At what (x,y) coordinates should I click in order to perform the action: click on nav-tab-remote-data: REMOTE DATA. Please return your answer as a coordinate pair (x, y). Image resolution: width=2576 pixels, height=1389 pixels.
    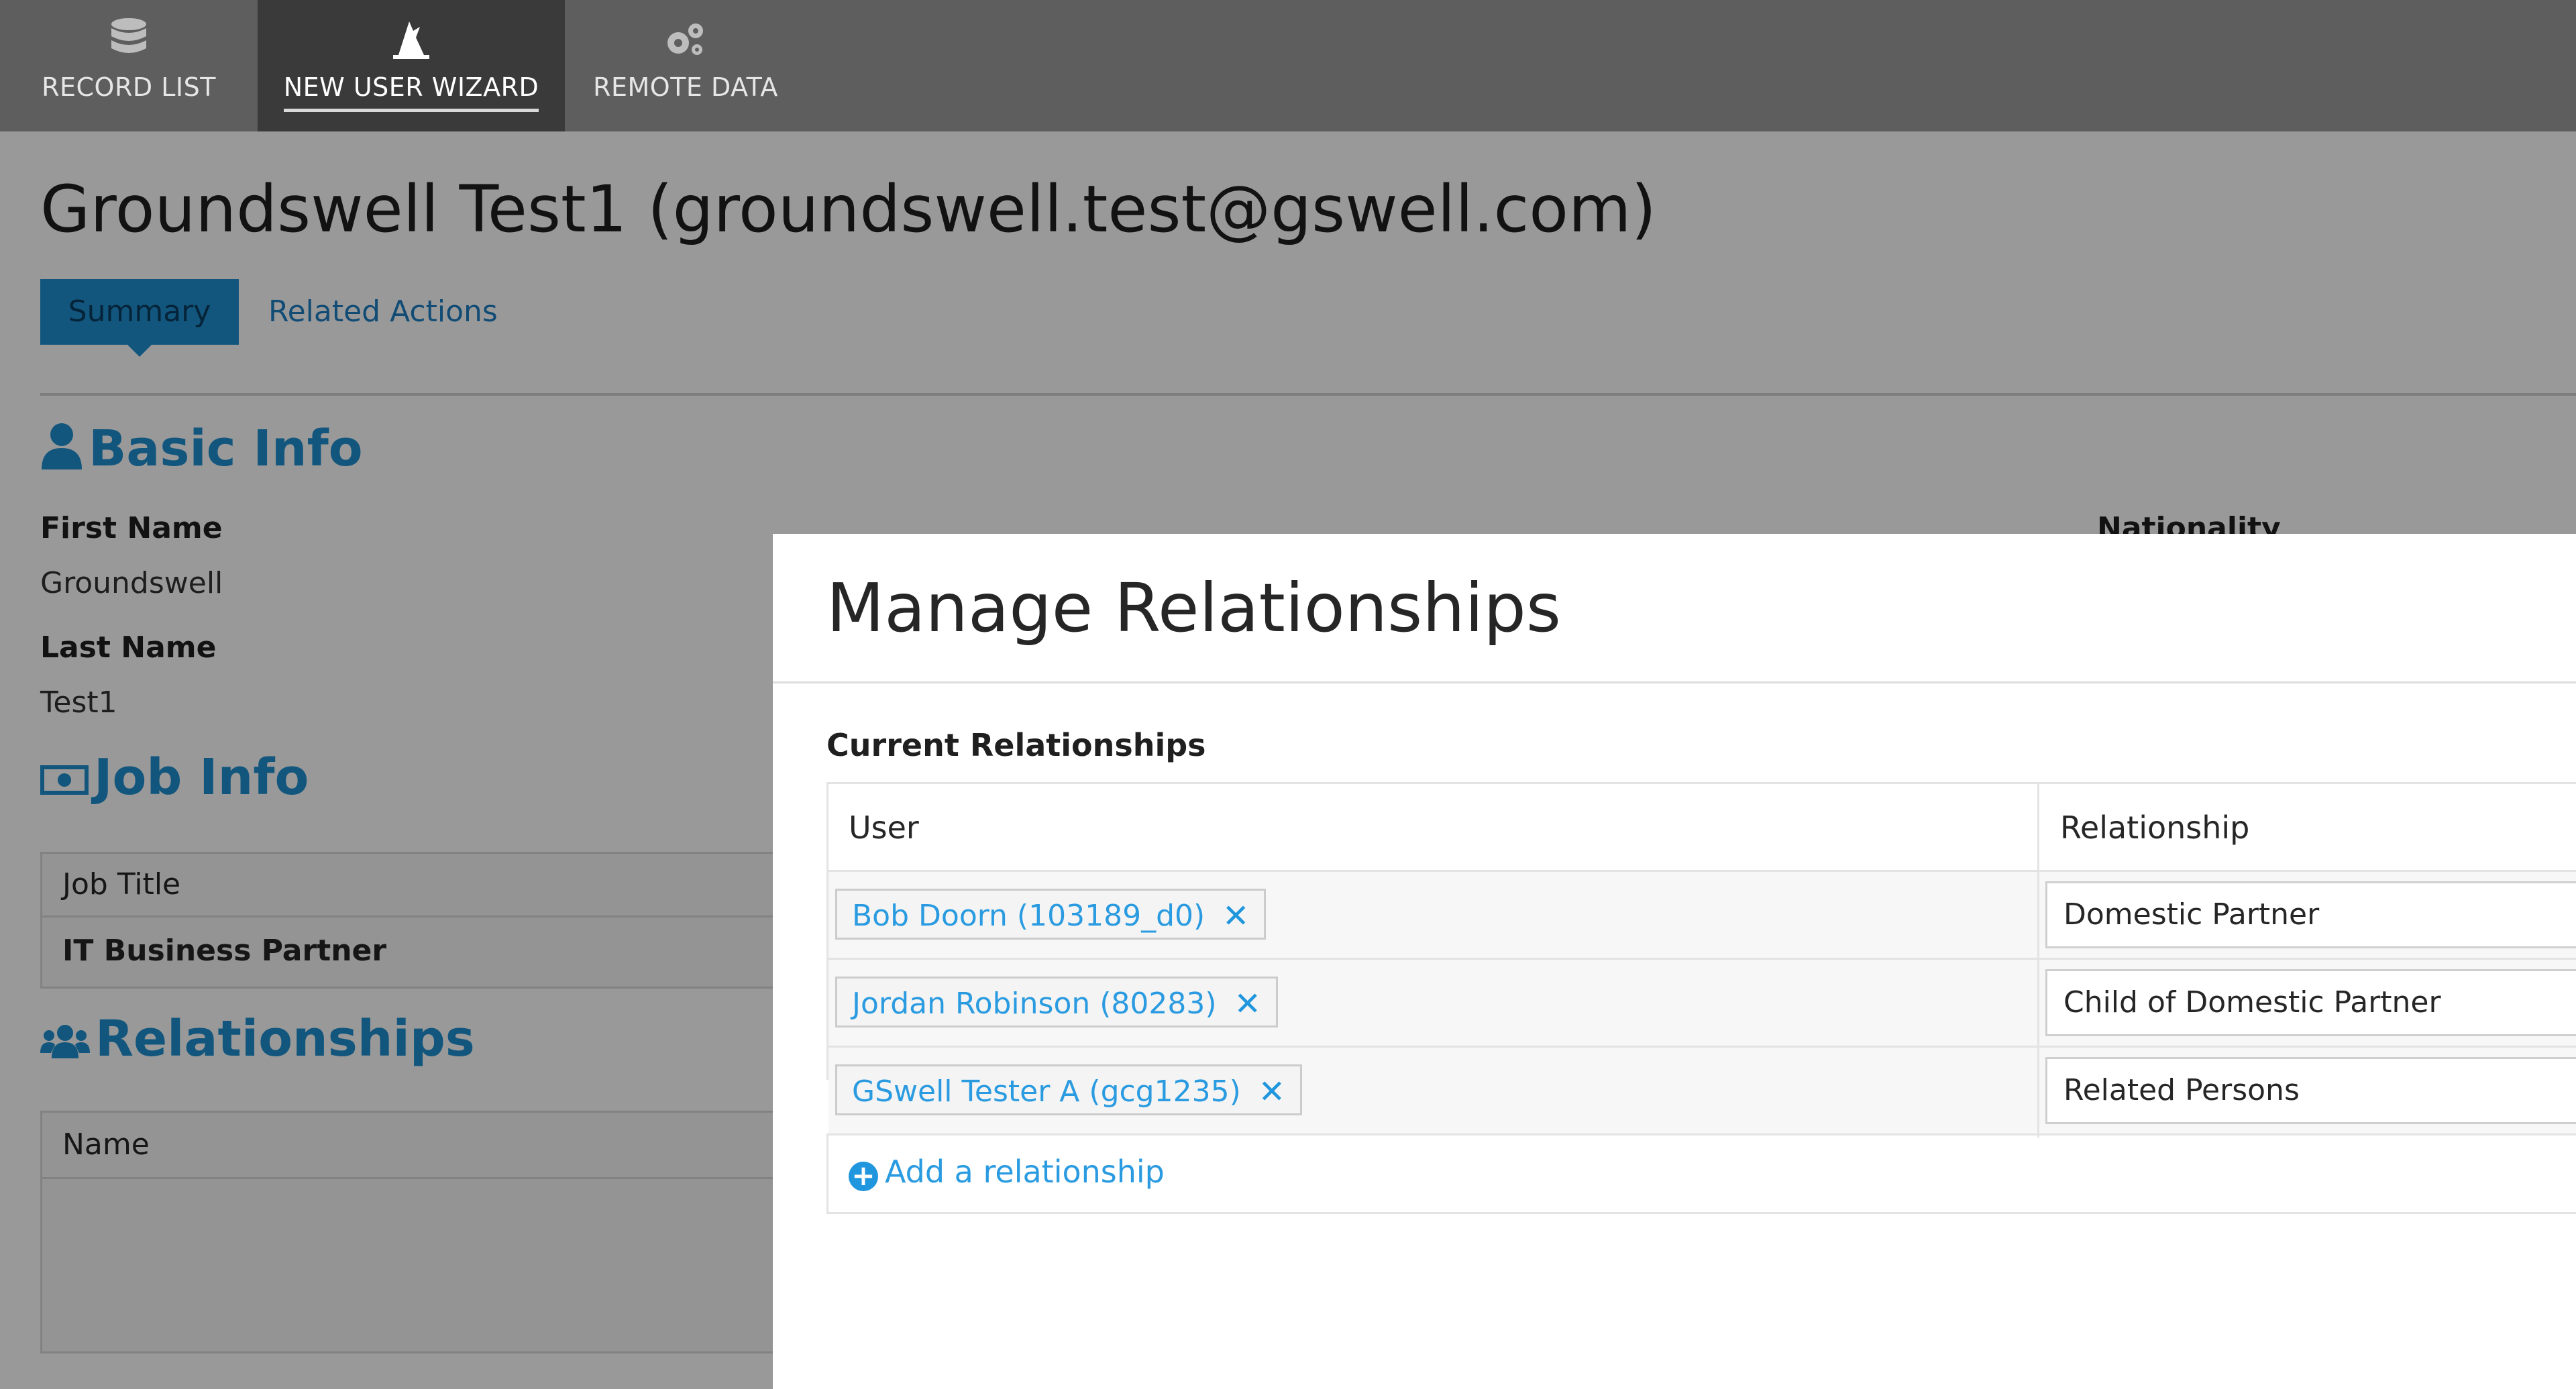
    Looking at the image, I should click on (685, 66).